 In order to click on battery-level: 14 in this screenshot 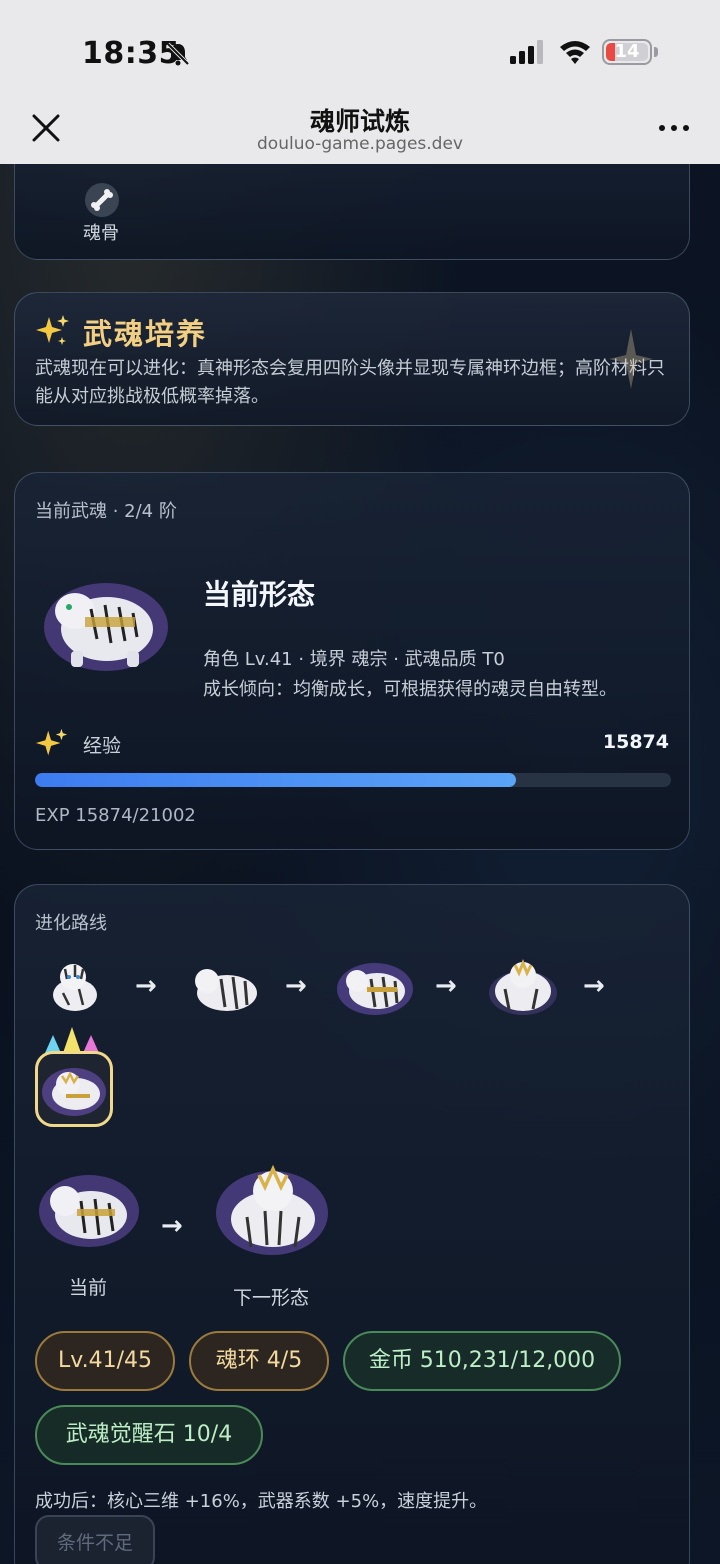, I will do `click(627, 51)`.